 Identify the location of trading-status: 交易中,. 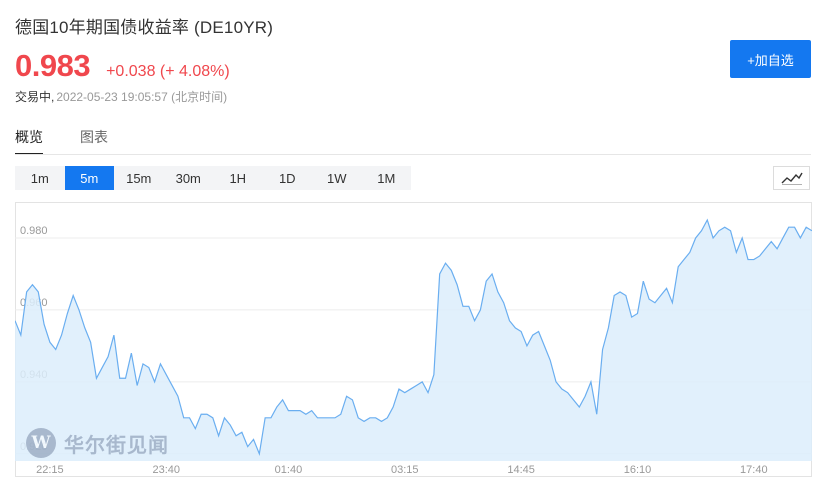
(35, 97).